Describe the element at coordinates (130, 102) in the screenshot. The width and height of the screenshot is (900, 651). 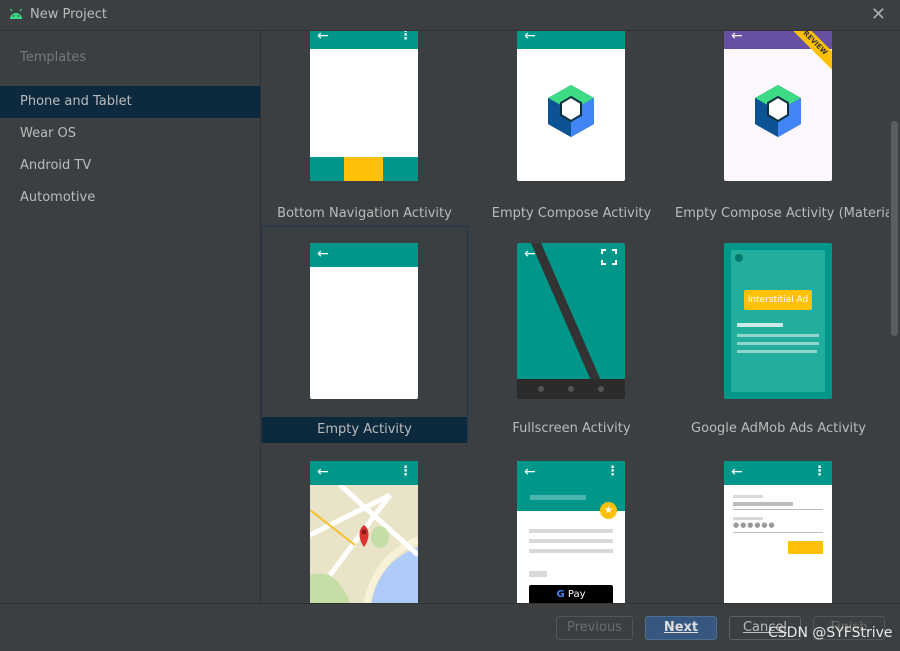
I see `sidebar-item-phone-and-tablet: Phone and Tablet` at that location.